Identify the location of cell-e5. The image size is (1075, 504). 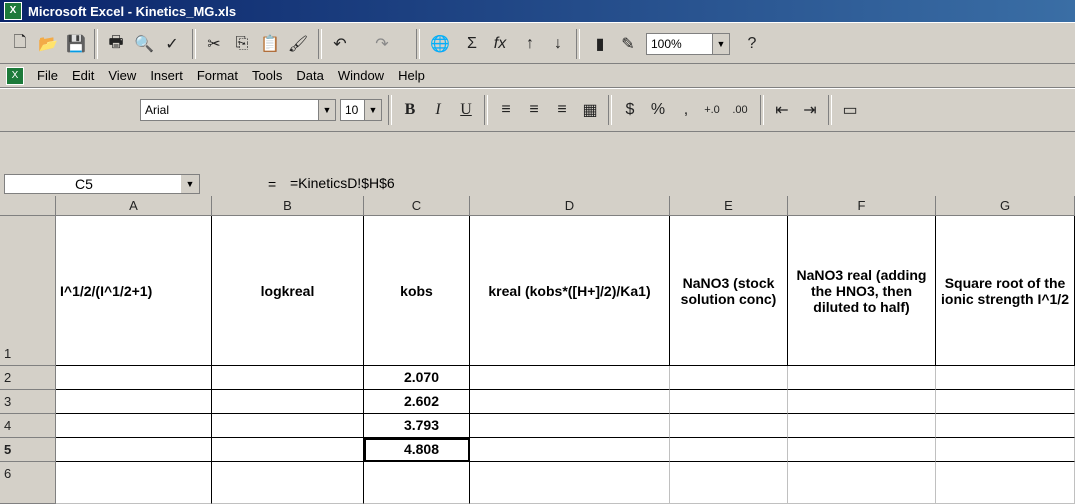
(729, 450).